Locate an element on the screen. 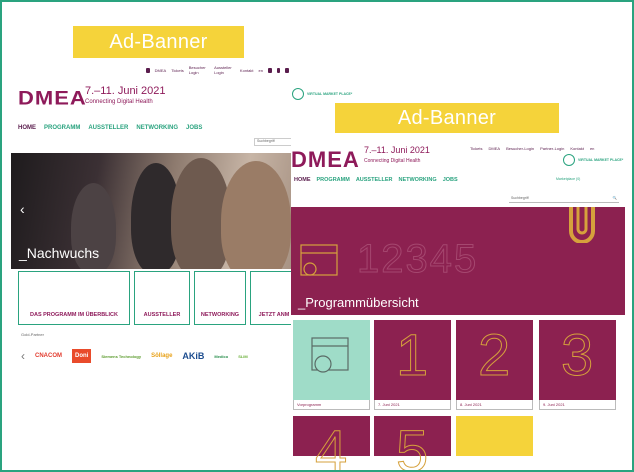 This screenshot has height=472, width=634. u-shape-icon is located at coordinates (582, 225).